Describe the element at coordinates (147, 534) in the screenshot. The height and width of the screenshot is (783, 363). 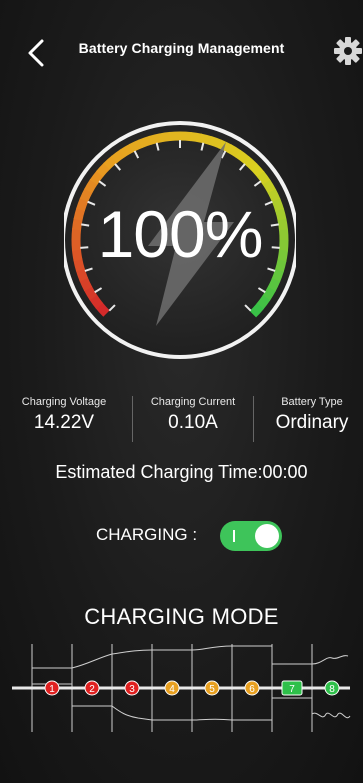
I see `charging-label: CHARGING :` at that location.